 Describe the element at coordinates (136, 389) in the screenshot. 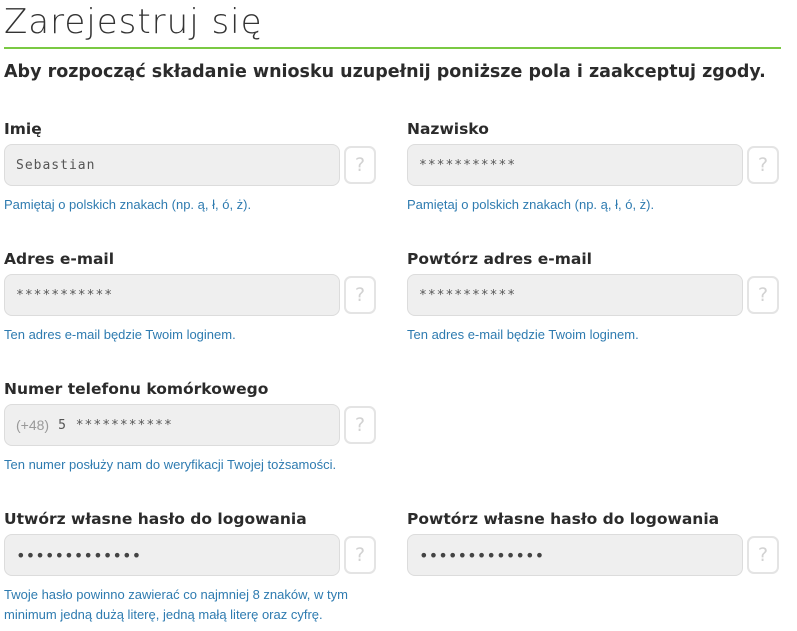

I see `phone-label: Numer telefonu komórkowego` at that location.